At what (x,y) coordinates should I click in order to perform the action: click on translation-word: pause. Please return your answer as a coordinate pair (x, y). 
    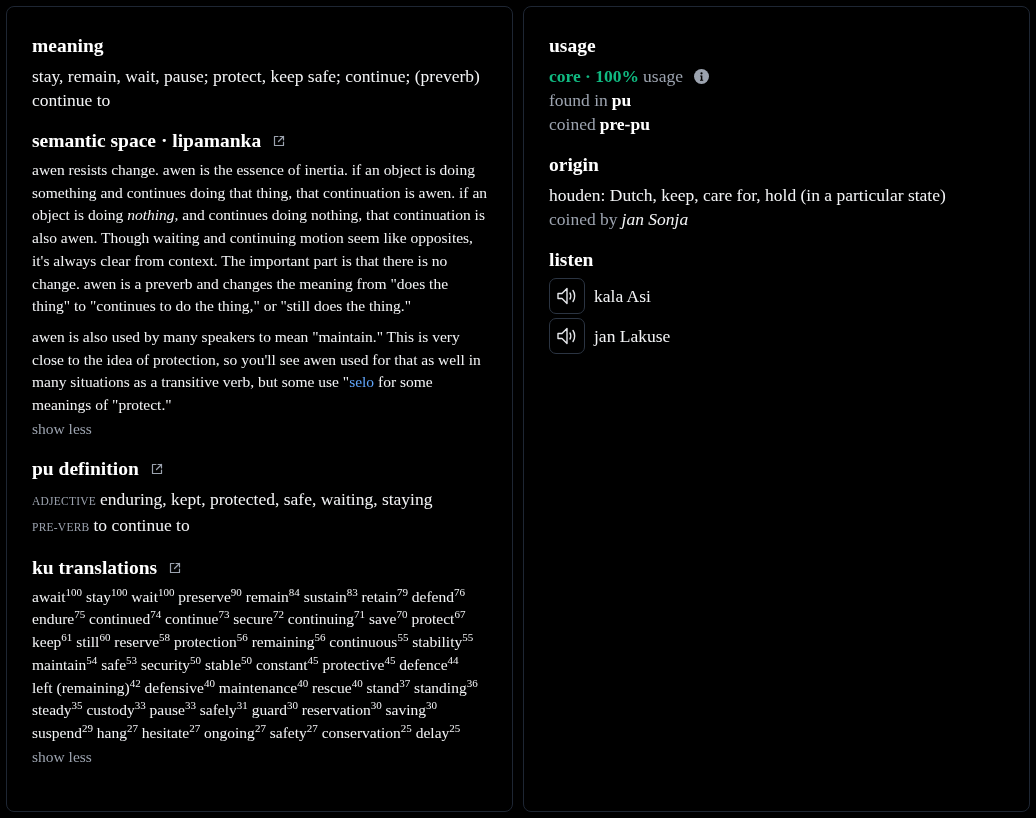
    Looking at the image, I should click on (167, 710).